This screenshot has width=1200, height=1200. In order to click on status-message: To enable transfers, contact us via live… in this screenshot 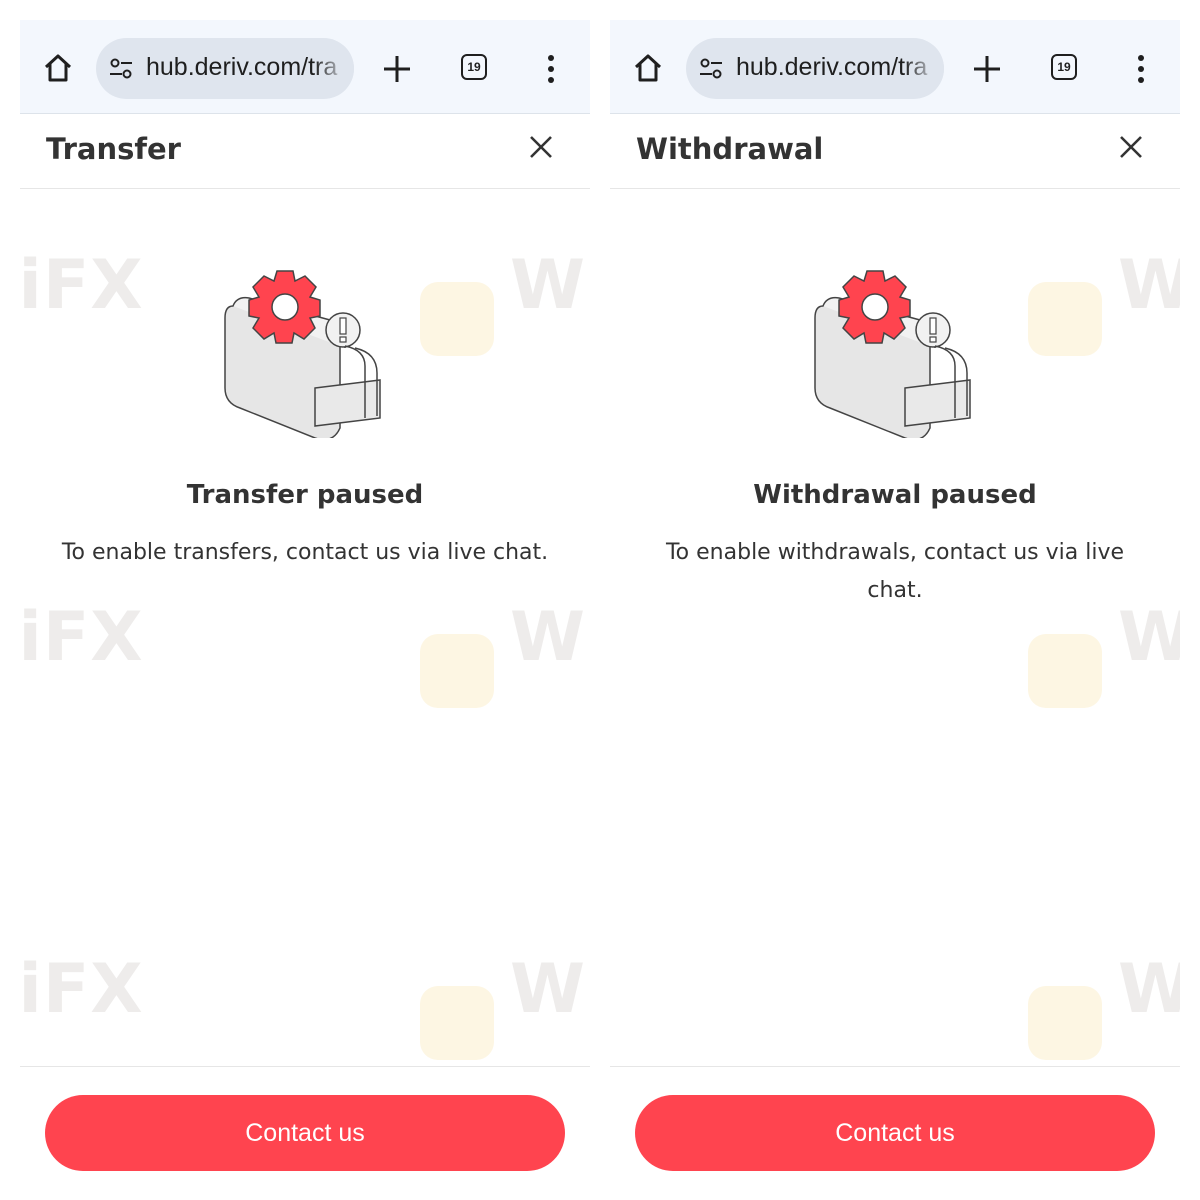, I will do `click(305, 552)`.